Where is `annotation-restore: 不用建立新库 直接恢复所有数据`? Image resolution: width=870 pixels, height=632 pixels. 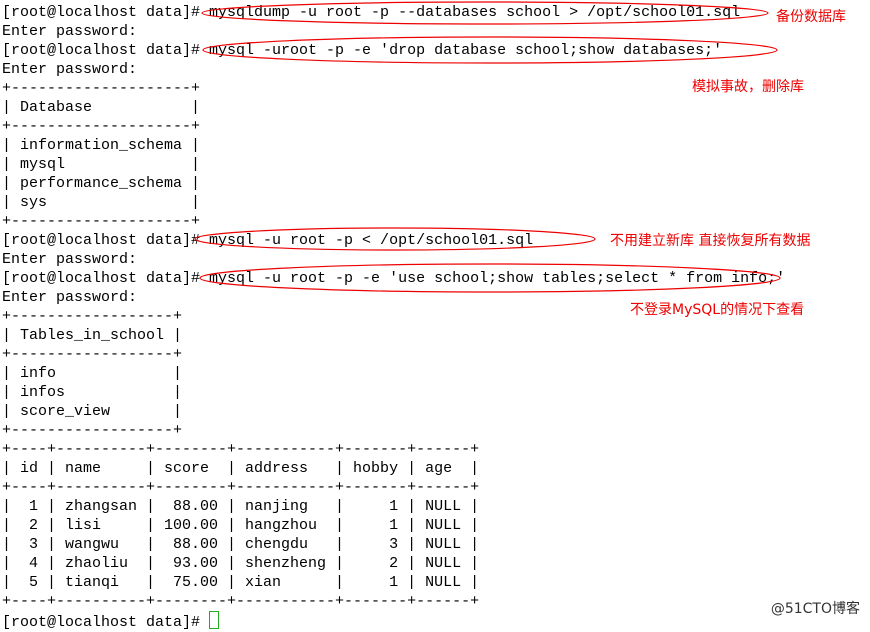 annotation-restore: 不用建立新库 直接恢复所有数据 is located at coordinates (710, 241).